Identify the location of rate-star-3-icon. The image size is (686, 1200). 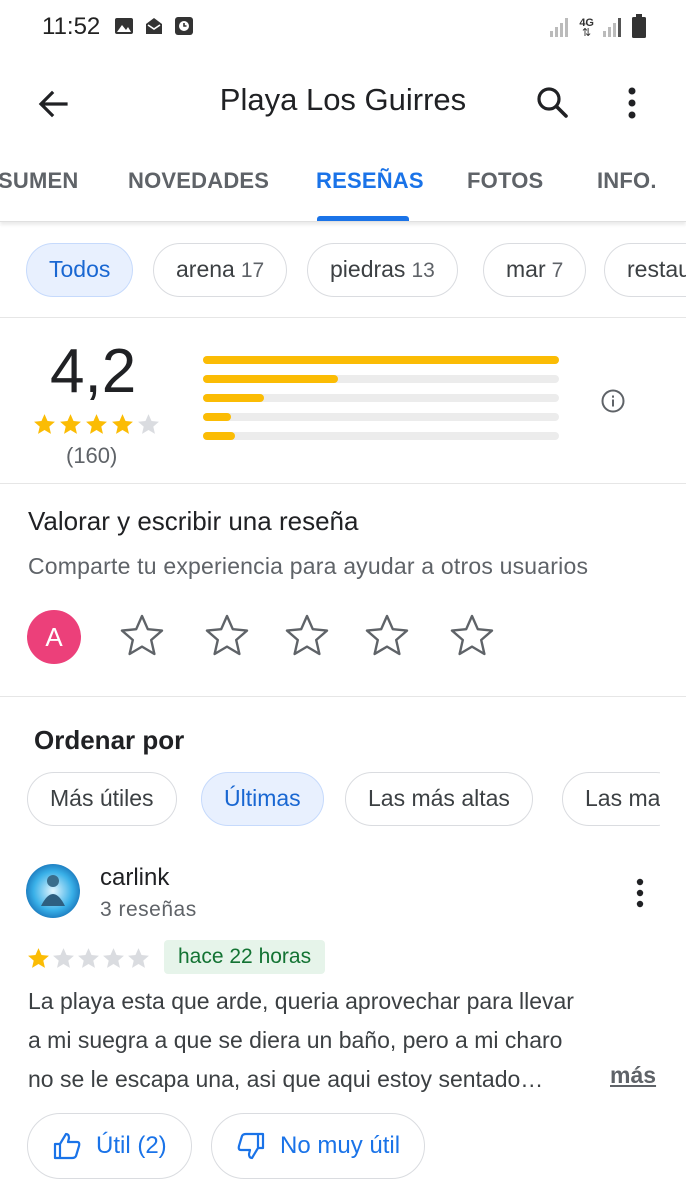
(307, 636).